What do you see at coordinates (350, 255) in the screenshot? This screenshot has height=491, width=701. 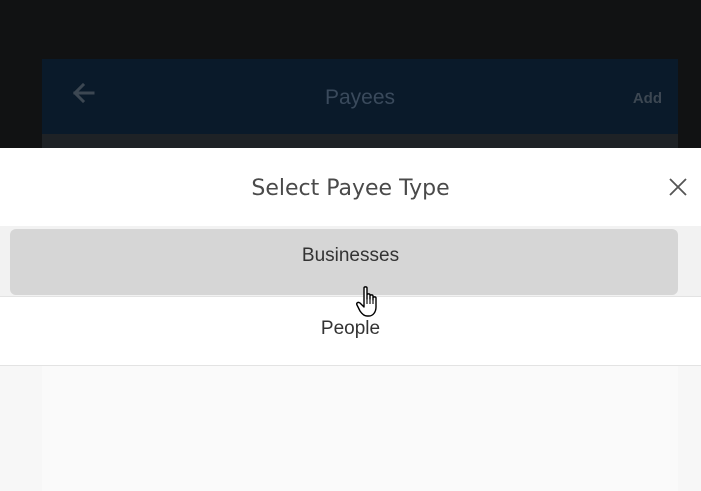 I see `option-label: Businesses` at bounding box center [350, 255].